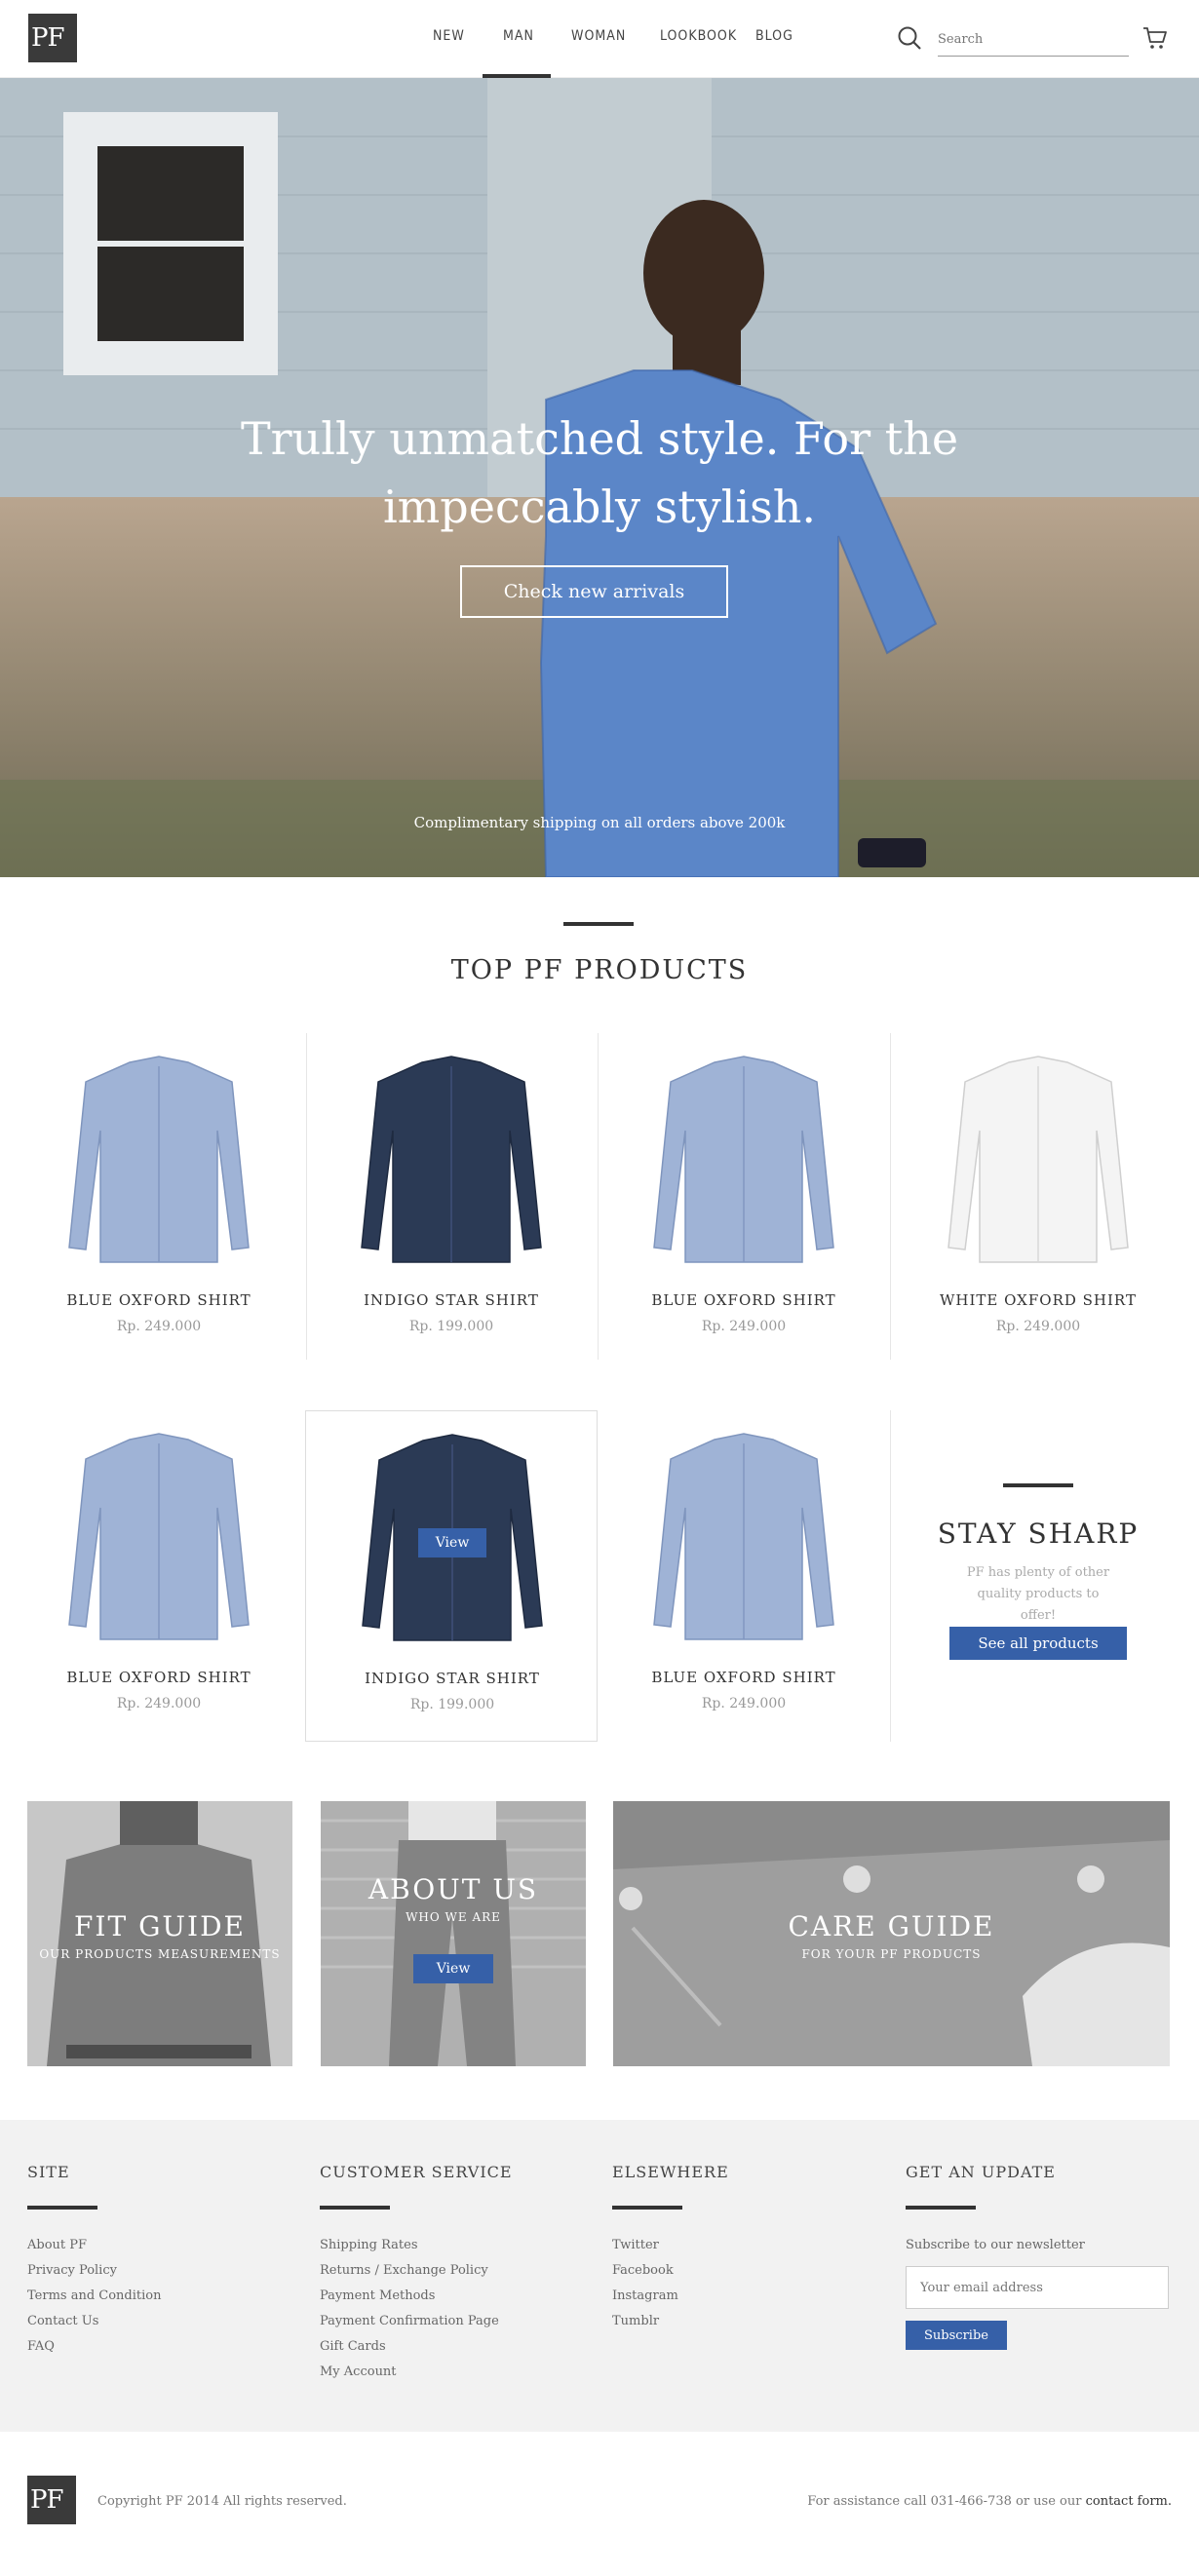 The image size is (1199, 2576). What do you see at coordinates (1155, 38) in the screenshot?
I see `cart-icon` at bounding box center [1155, 38].